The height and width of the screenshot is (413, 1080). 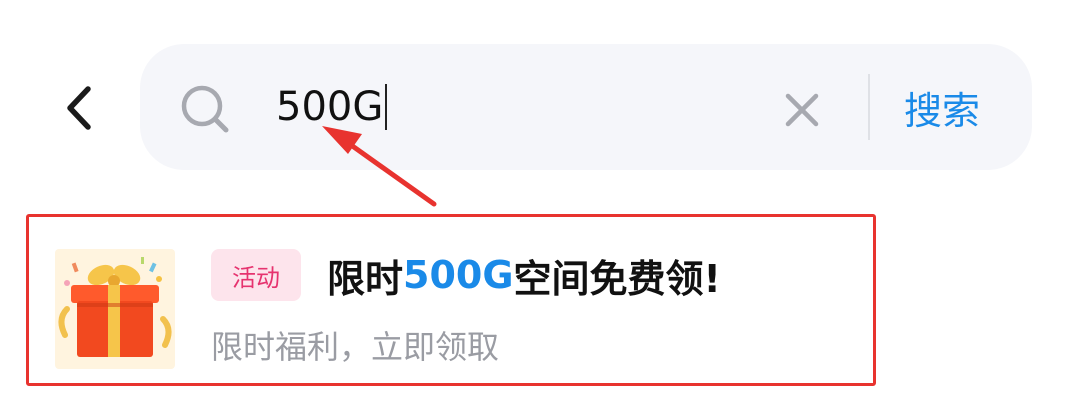 What do you see at coordinates (115, 309) in the screenshot?
I see `gift-box-icon` at bounding box center [115, 309].